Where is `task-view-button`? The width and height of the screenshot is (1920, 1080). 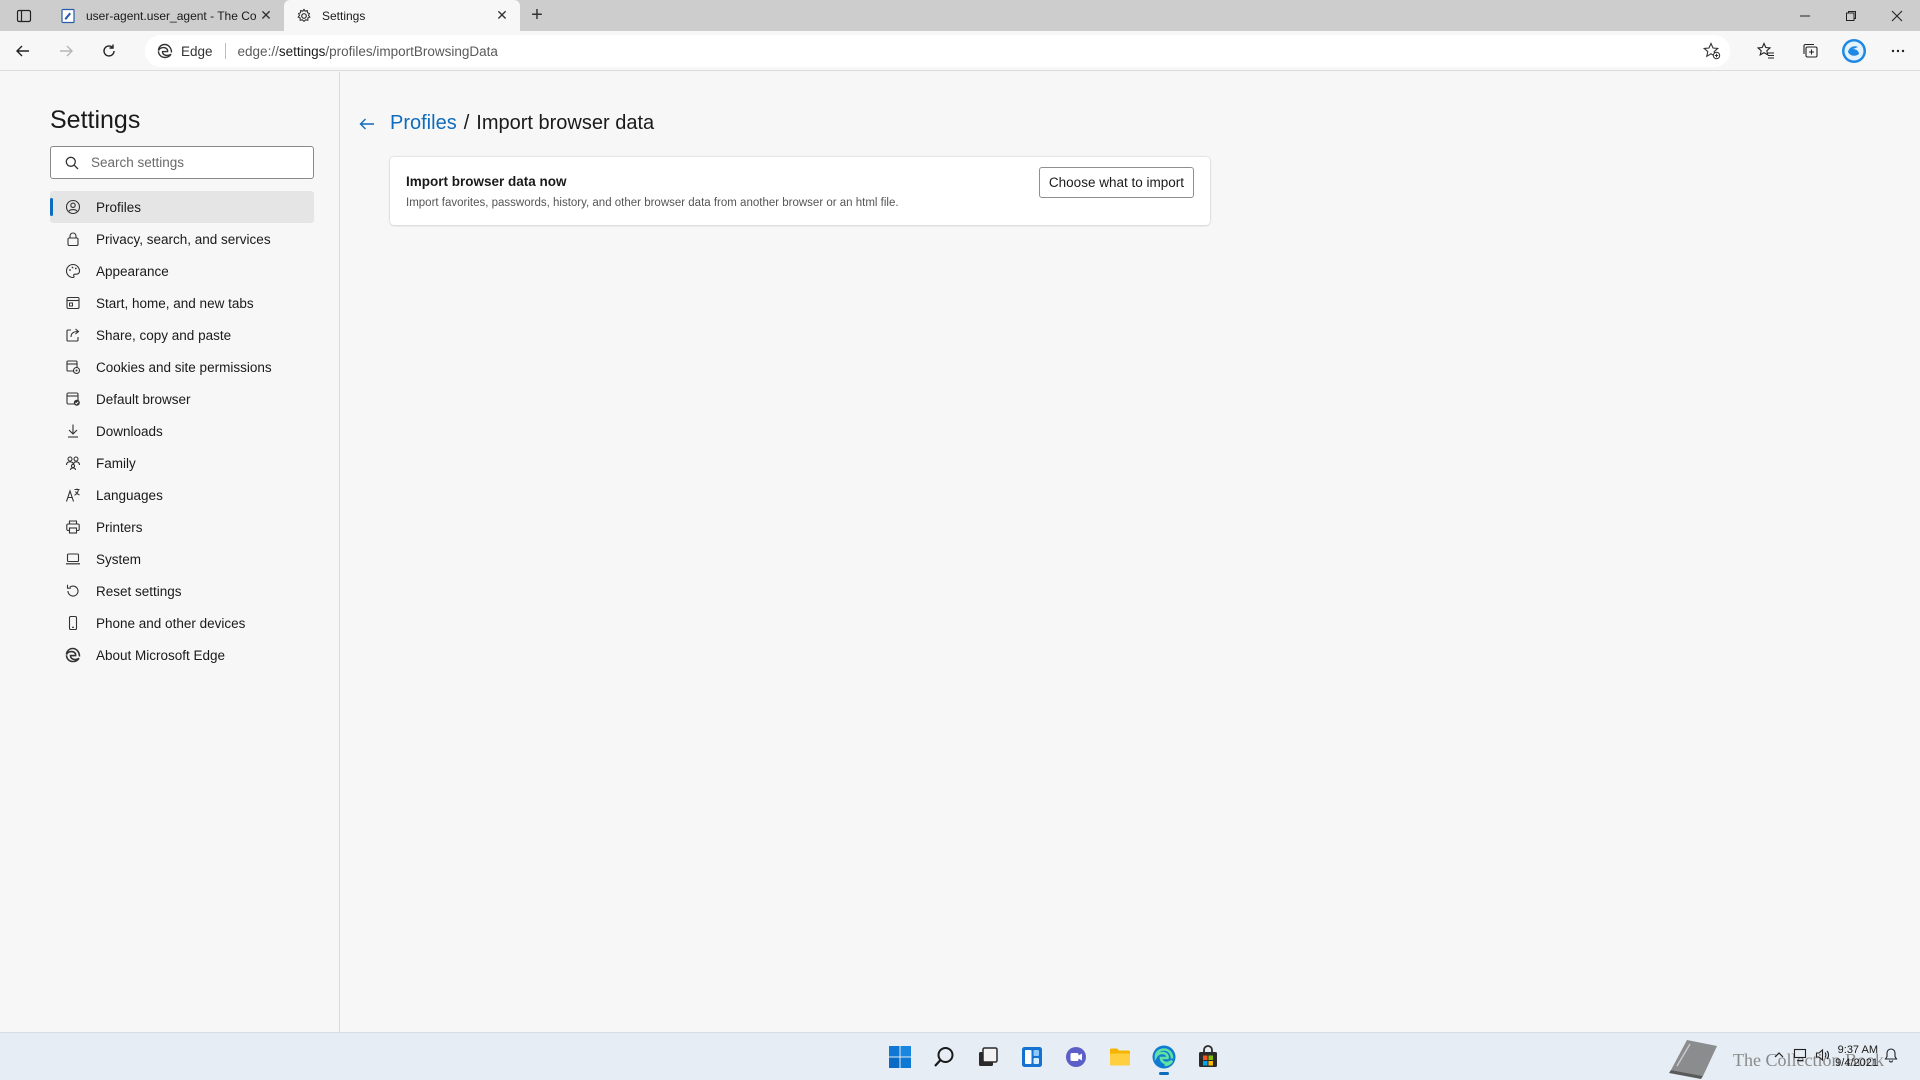
task-view-button is located at coordinates (988, 1057).